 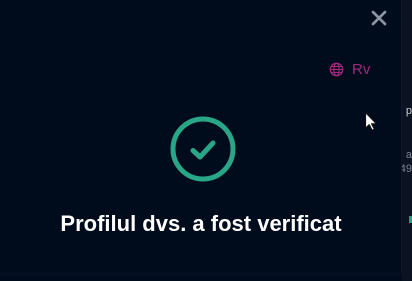 What do you see at coordinates (201, 274) in the screenshot?
I see `modal-bottom-divider` at bounding box center [201, 274].